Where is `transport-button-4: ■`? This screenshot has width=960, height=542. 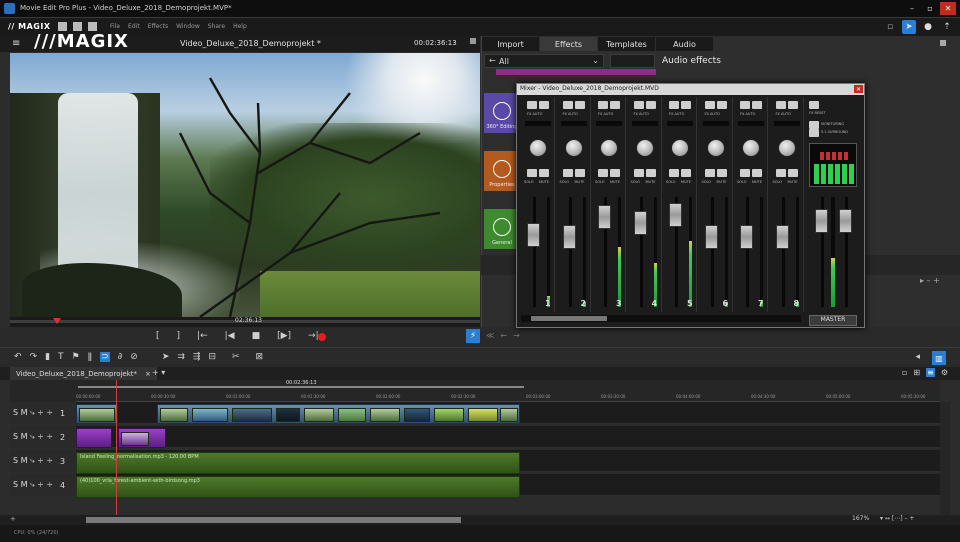 transport-button-4: ■ is located at coordinates (256, 336).